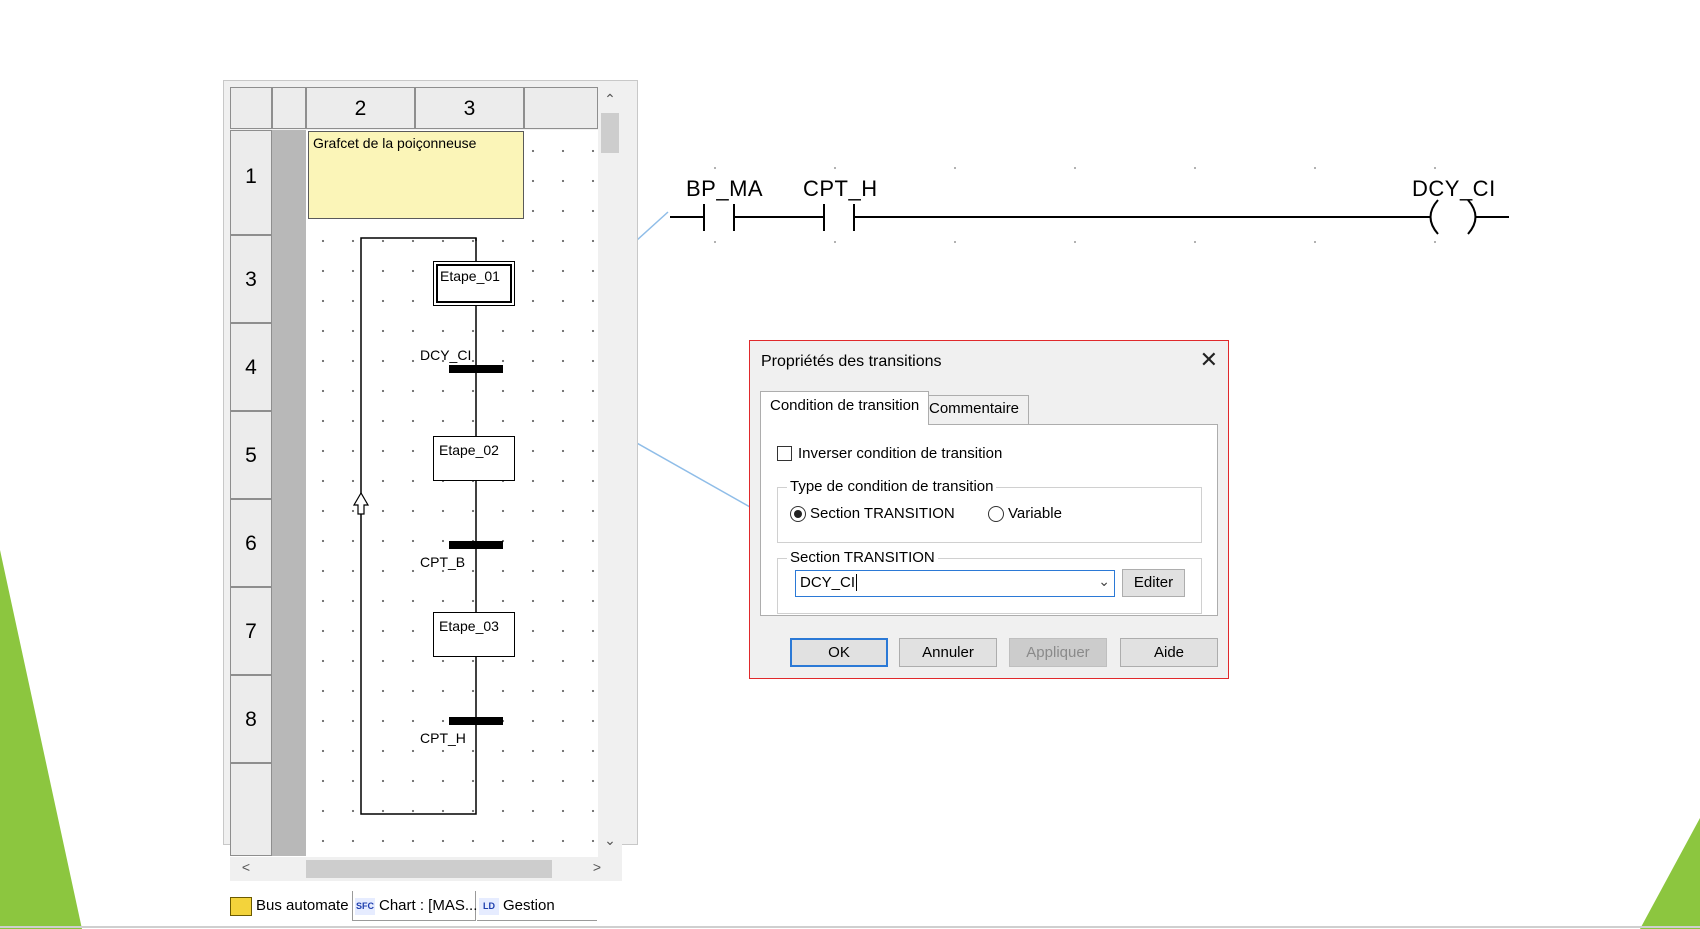  What do you see at coordinates (610, 99) in the screenshot?
I see `scroll-up-arrow: ⌃` at bounding box center [610, 99].